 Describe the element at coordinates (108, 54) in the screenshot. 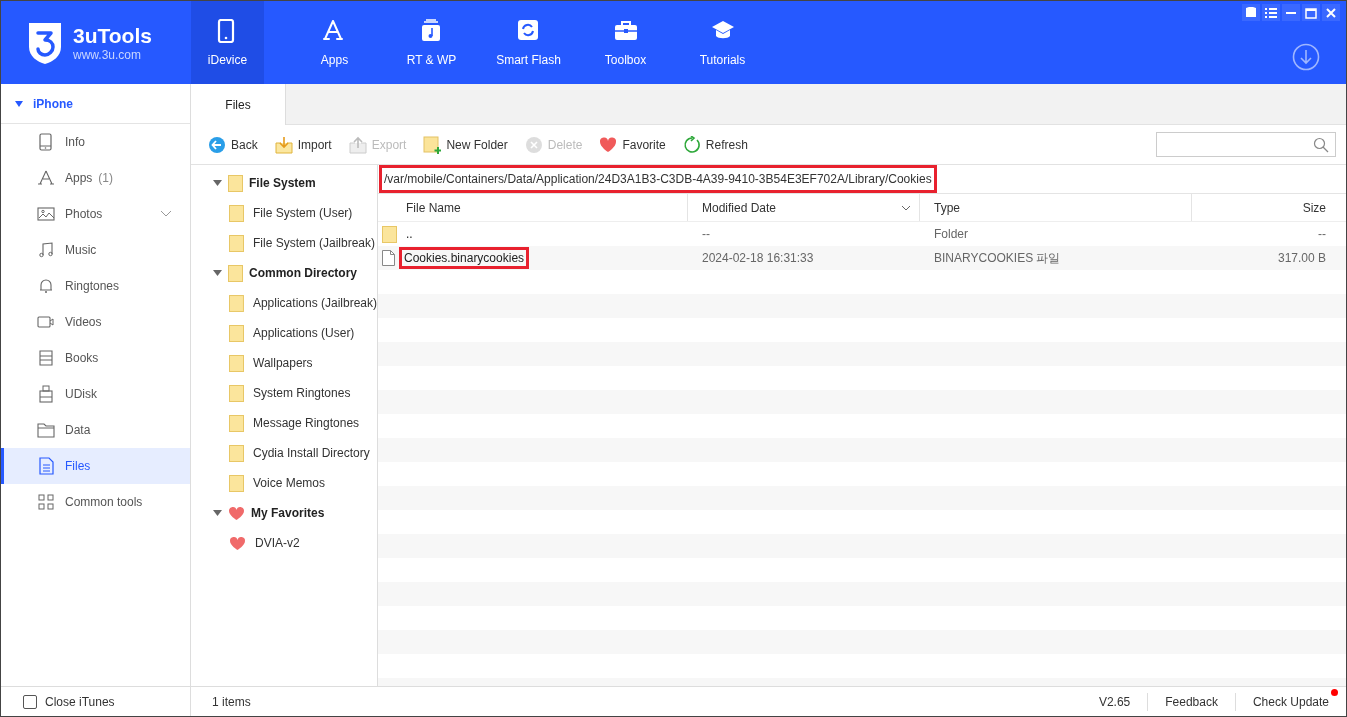

I see `website-text: www.3u.com` at that location.